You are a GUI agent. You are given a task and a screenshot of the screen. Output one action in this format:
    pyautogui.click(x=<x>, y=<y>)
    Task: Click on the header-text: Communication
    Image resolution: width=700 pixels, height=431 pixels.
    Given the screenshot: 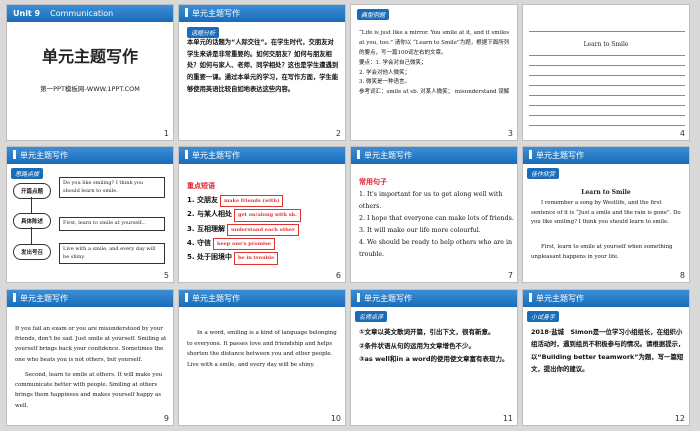 What is the action you would take?
    pyautogui.click(x=82, y=13)
    